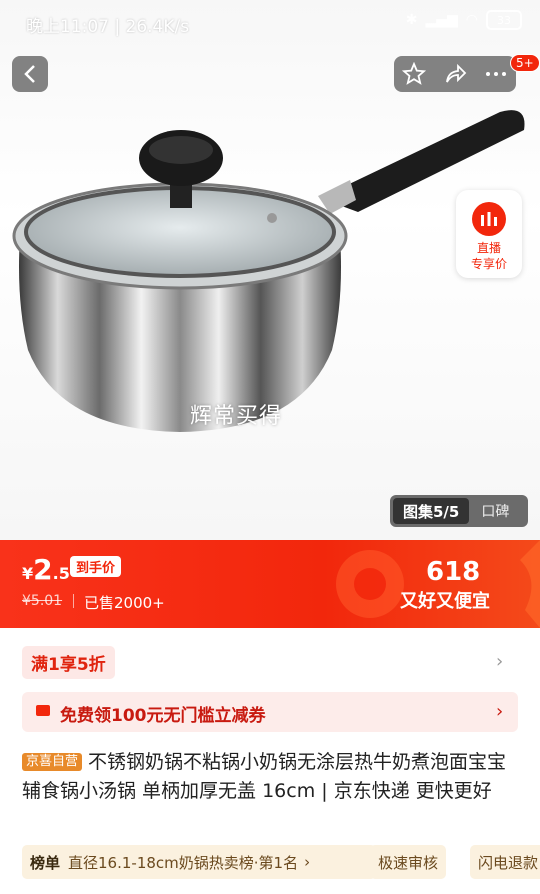  I want to click on image-watermark: 辉常买得, so click(236, 416).